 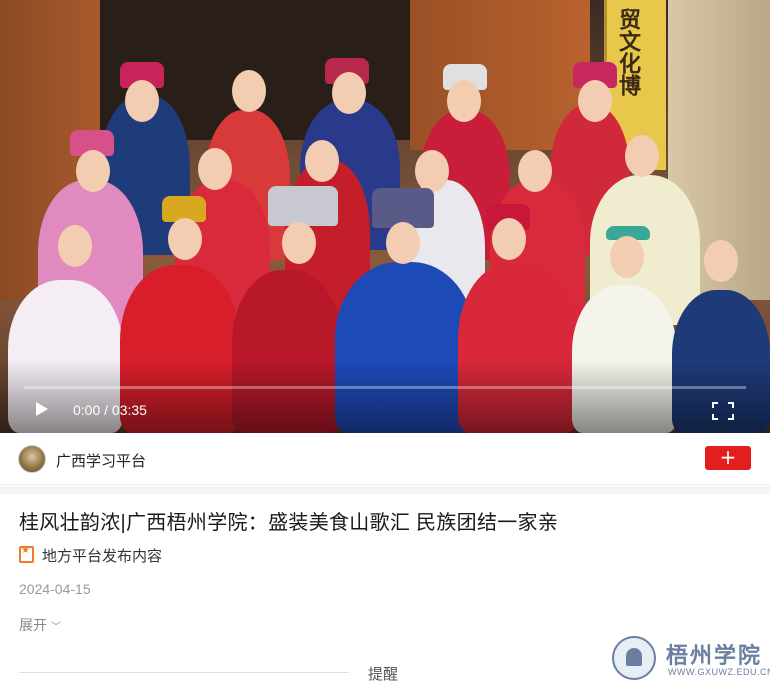 I want to click on source-label: 地方平台发布内容, so click(x=102, y=556).